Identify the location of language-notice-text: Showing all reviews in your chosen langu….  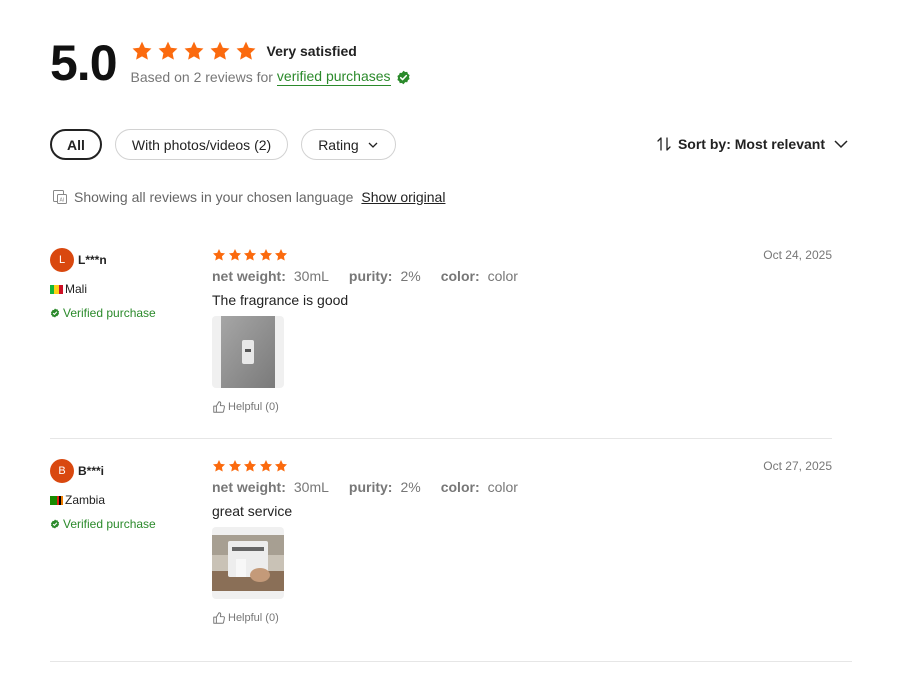
(214, 197).